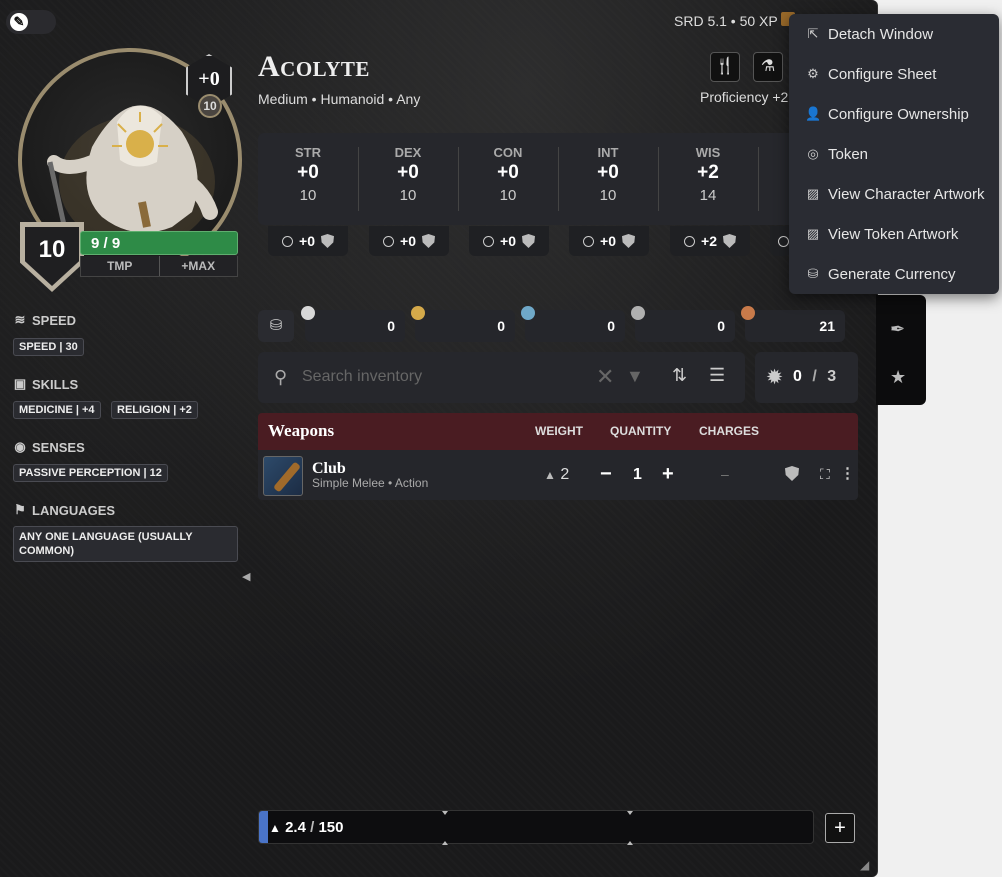 This screenshot has width=1002, height=877. I want to click on initiative-mod: +0, so click(209, 79).